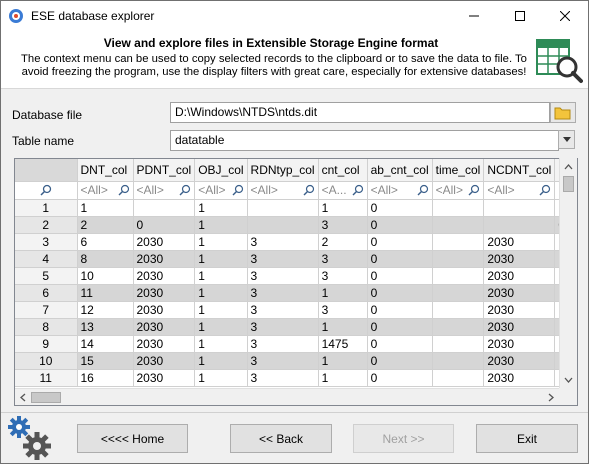 This screenshot has height=464, width=589. What do you see at coordinates (46, 378) in the screenshot?
I see `row-number: 11` at bounding box center [46, 378].